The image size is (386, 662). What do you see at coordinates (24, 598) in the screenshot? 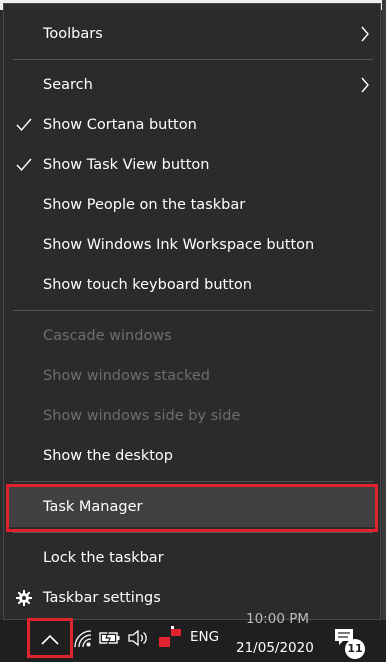
I see `gear-icon` at bounding box center [24, 598].